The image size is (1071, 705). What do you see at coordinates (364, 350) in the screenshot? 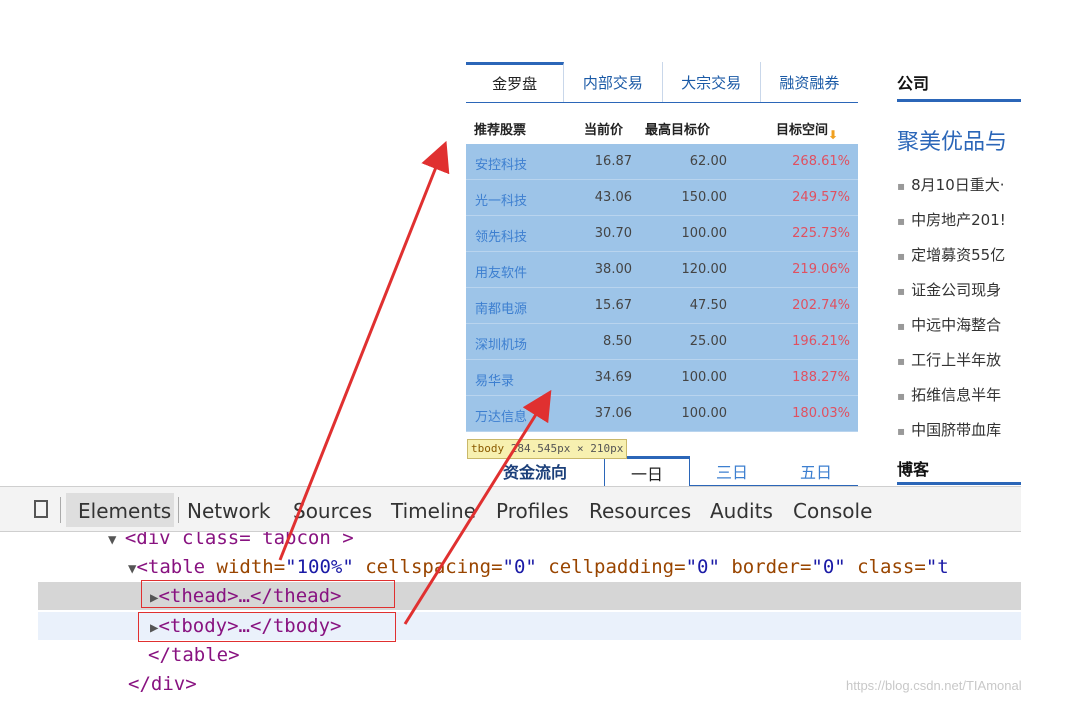
I see `arrow-to-thead` at bounding box center [364, 350].